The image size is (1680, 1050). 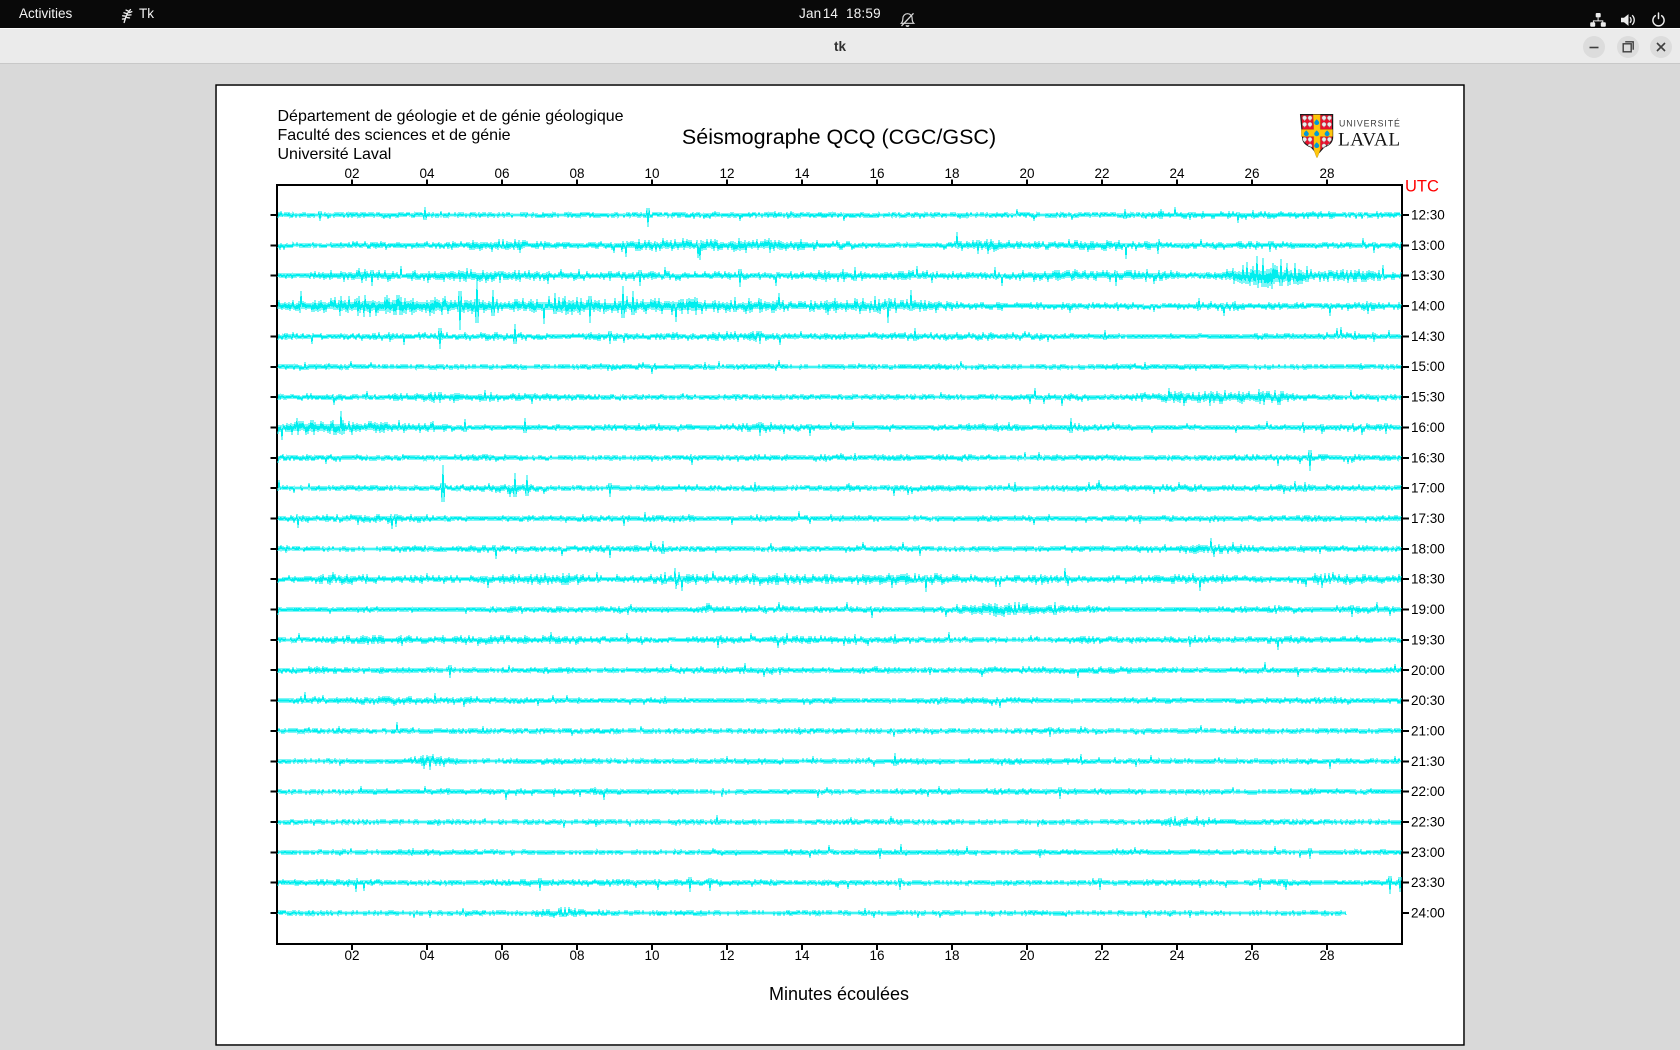 What do you see at coordinates (1428, 306) in the screenshot?
I see `svg-text: 14:00` at bounding box center [1428, 306].